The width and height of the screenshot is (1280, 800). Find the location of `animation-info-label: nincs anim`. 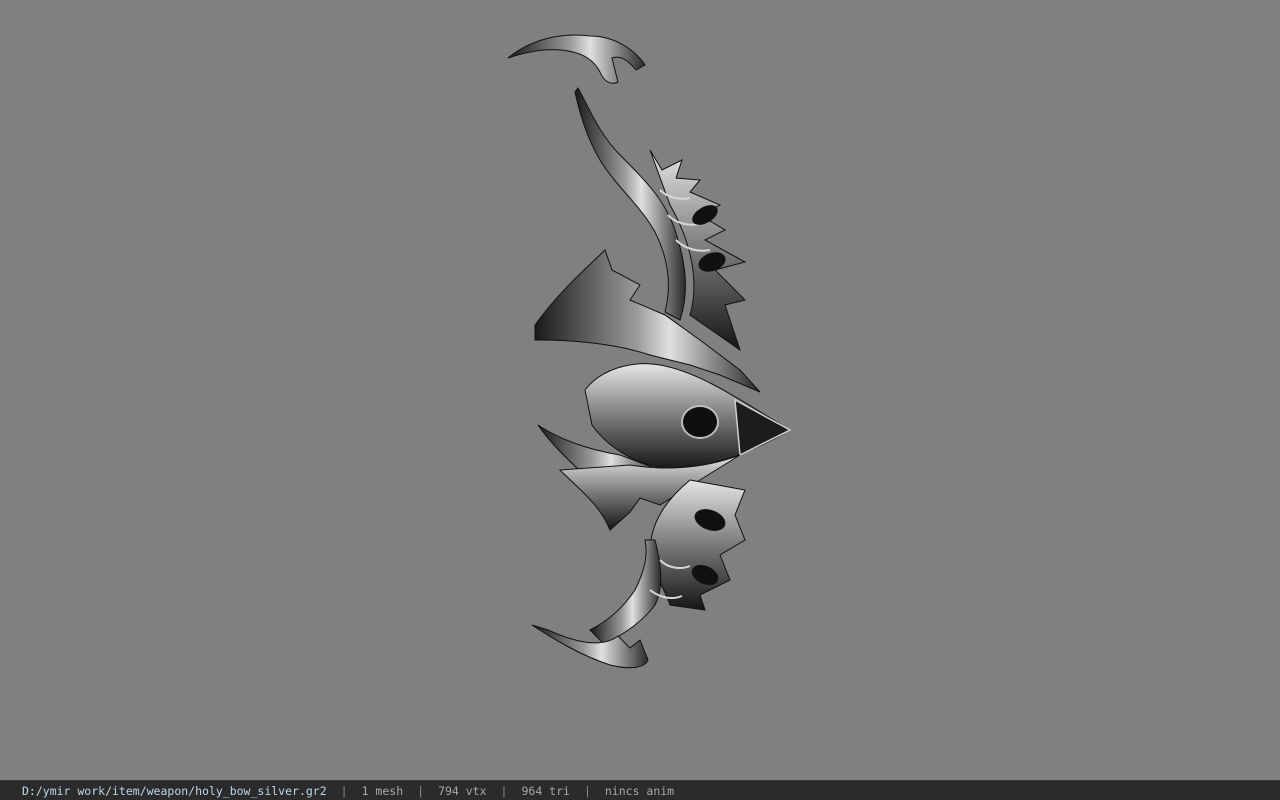

animation-info-label: nincs anim is located at coordinates (639, 790).